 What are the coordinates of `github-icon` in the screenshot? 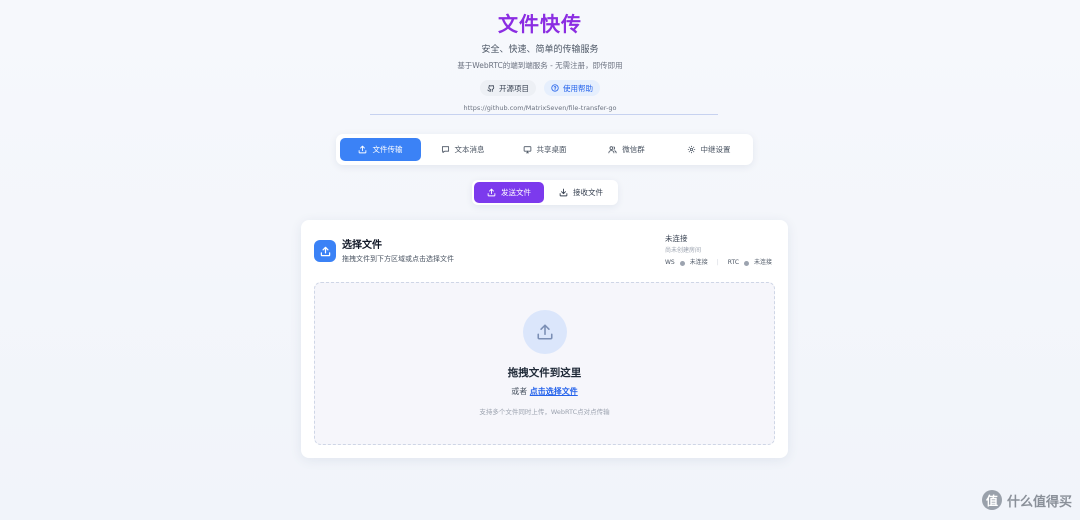 It's located at (491, 88).